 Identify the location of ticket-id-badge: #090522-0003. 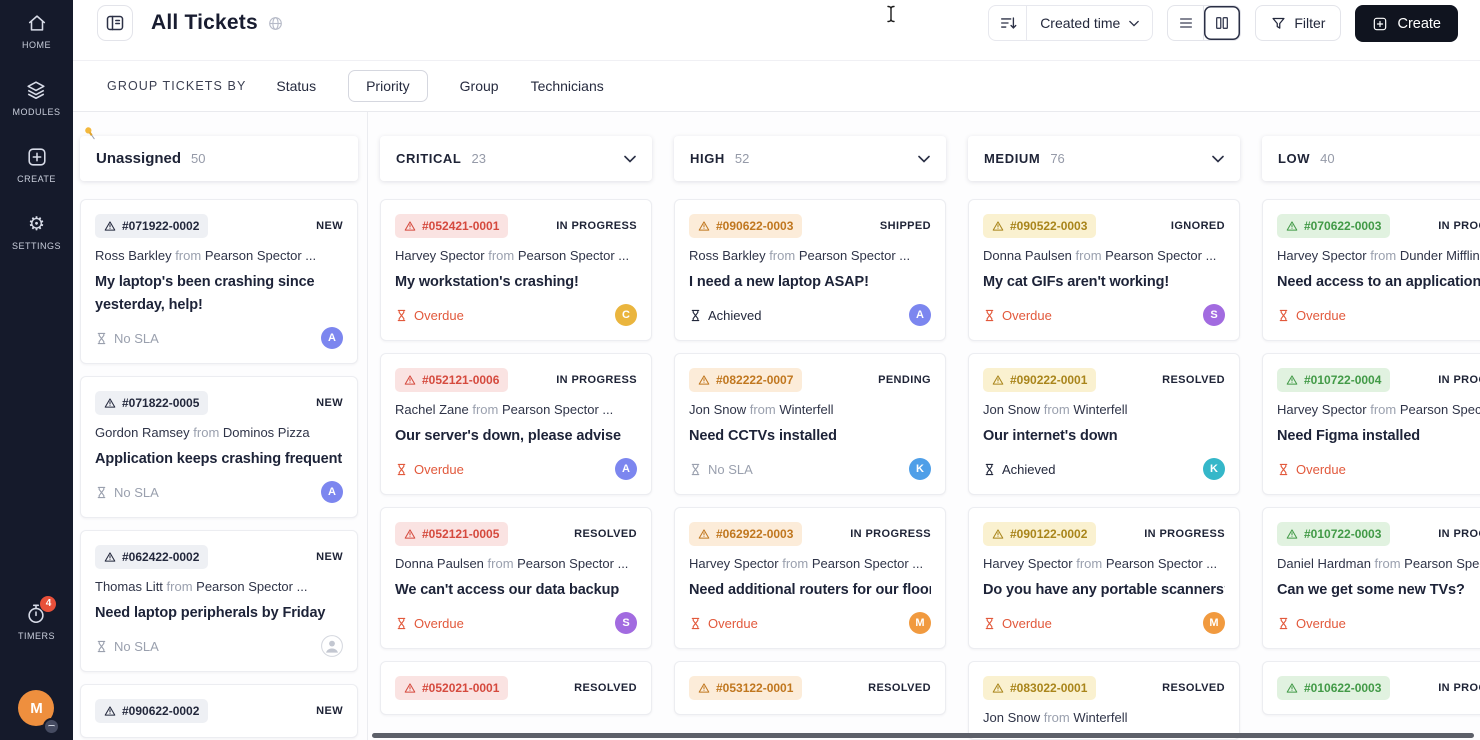
(1040, 226).